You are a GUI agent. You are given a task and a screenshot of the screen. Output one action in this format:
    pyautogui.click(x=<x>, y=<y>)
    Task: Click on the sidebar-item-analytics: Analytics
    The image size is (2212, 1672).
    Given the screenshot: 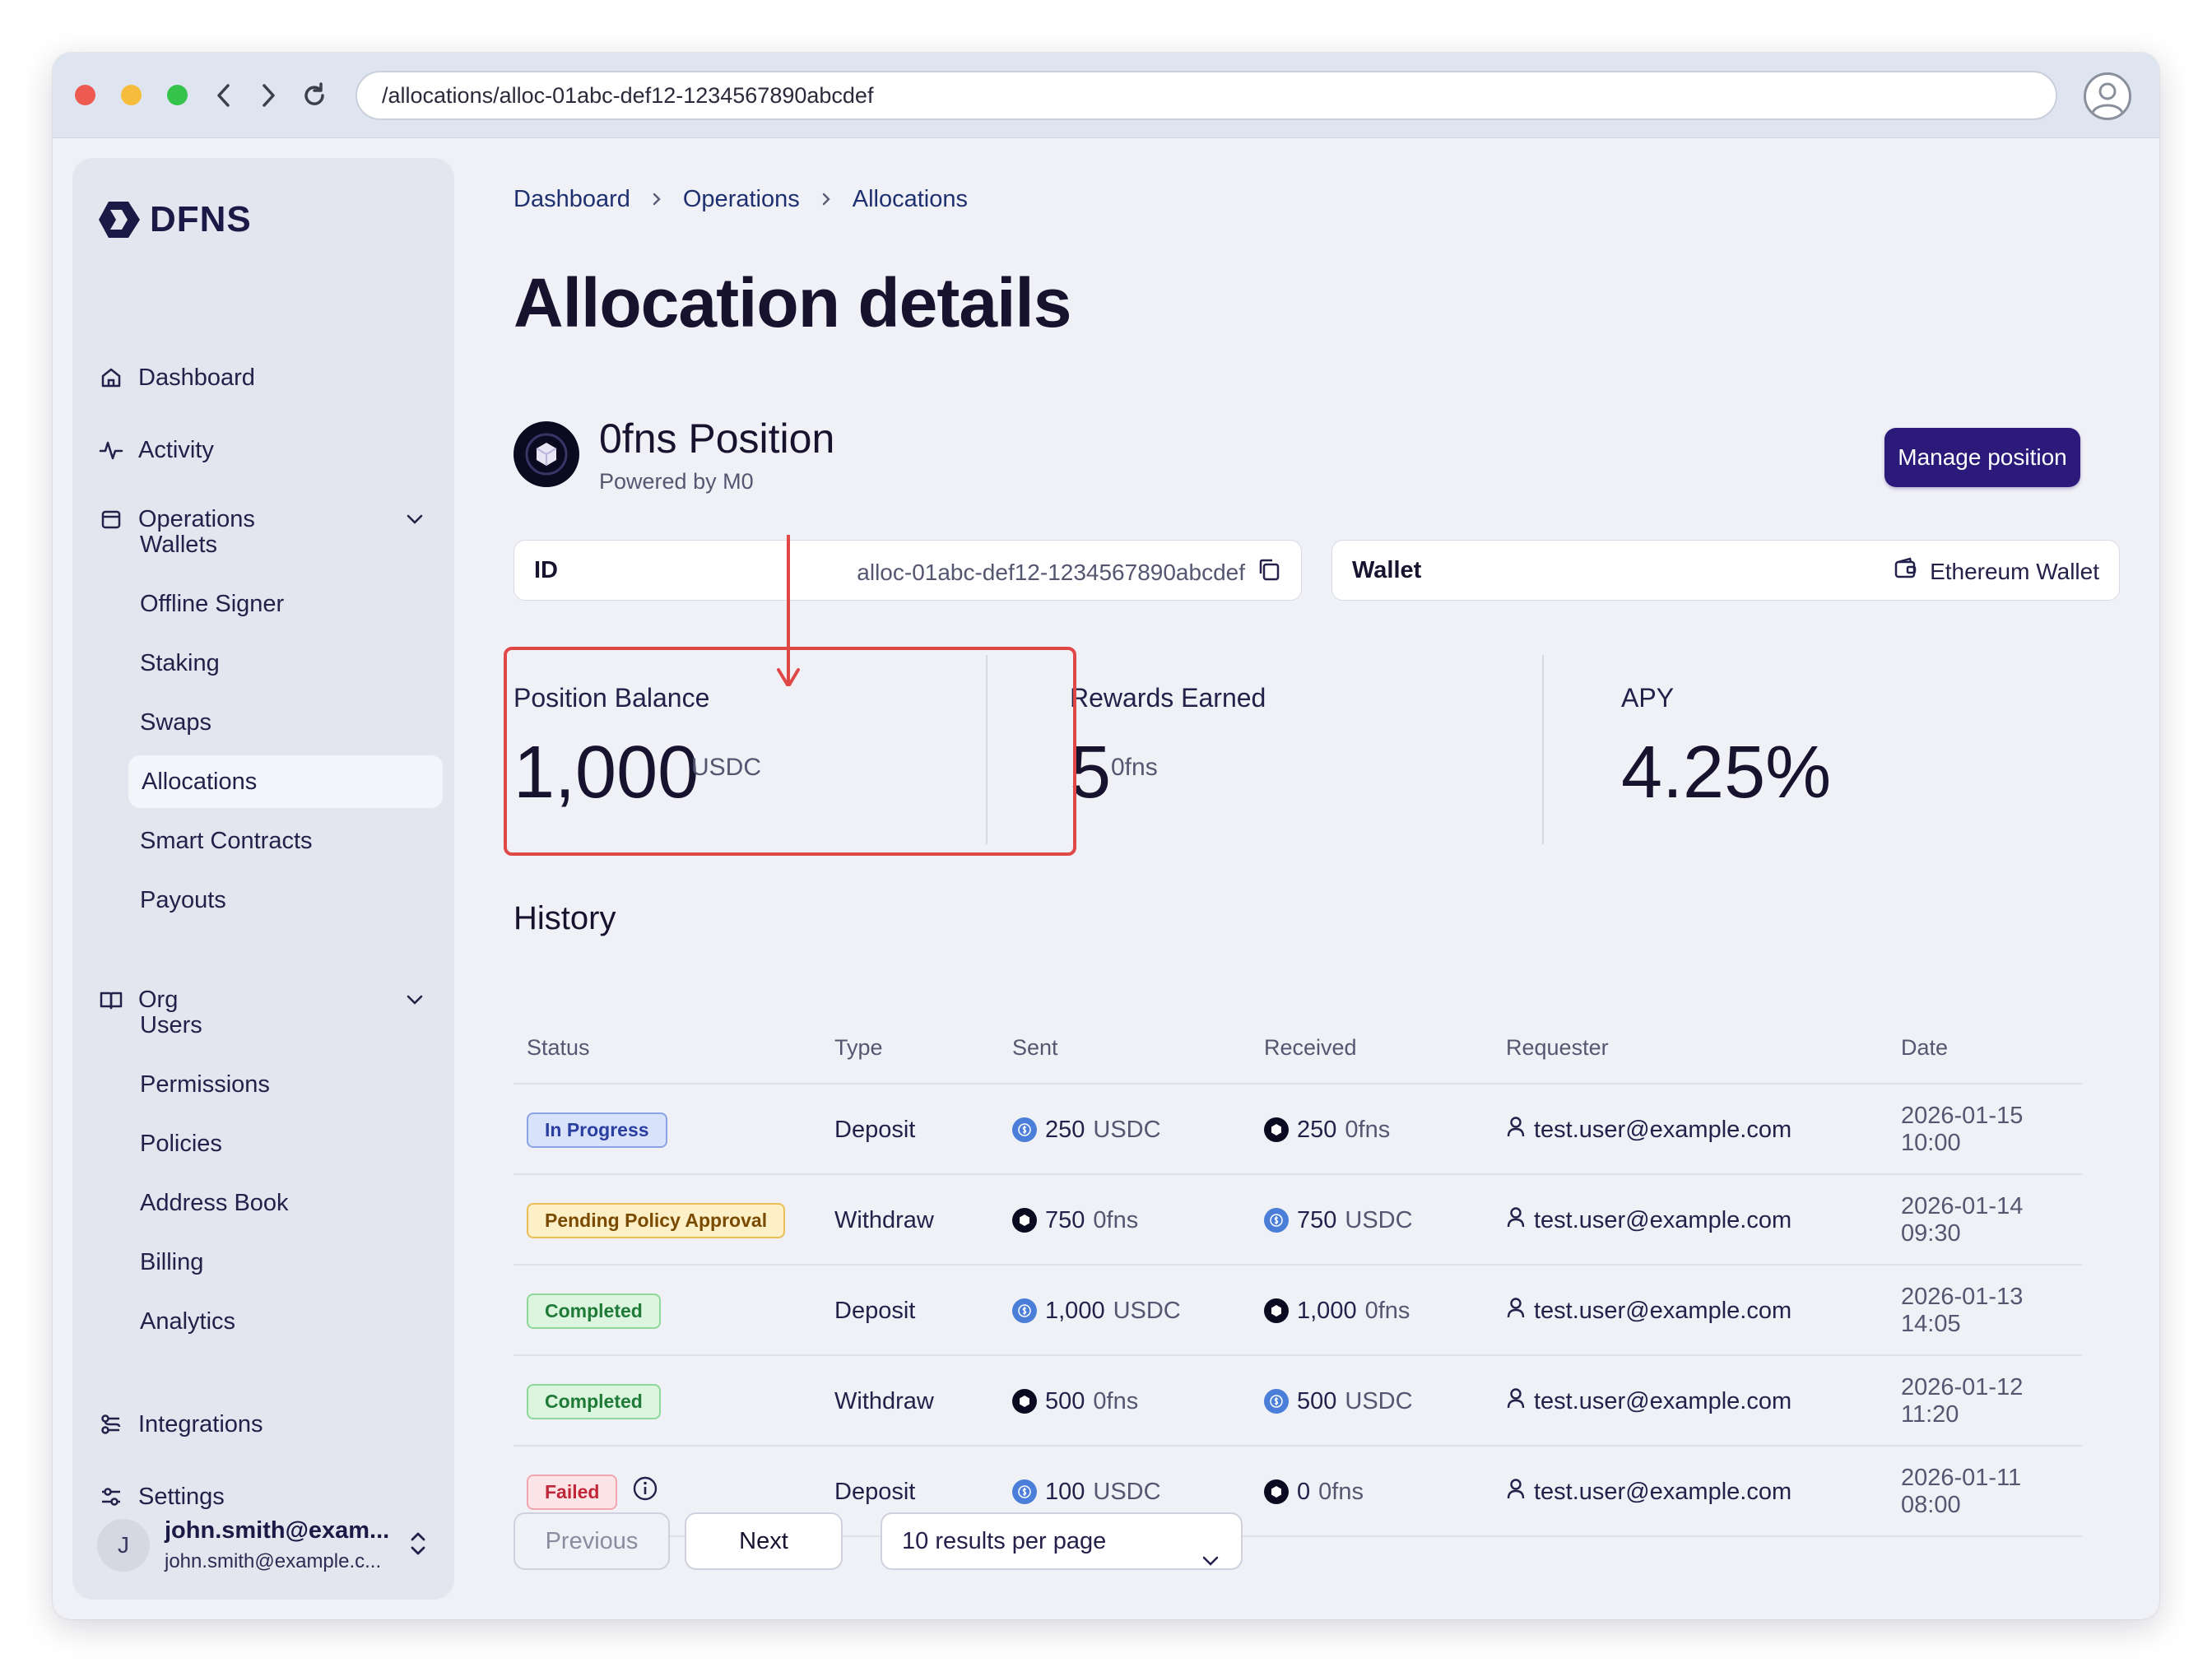 What is the action you would take?
    pyautogui.click(x=284, y=1321)
    